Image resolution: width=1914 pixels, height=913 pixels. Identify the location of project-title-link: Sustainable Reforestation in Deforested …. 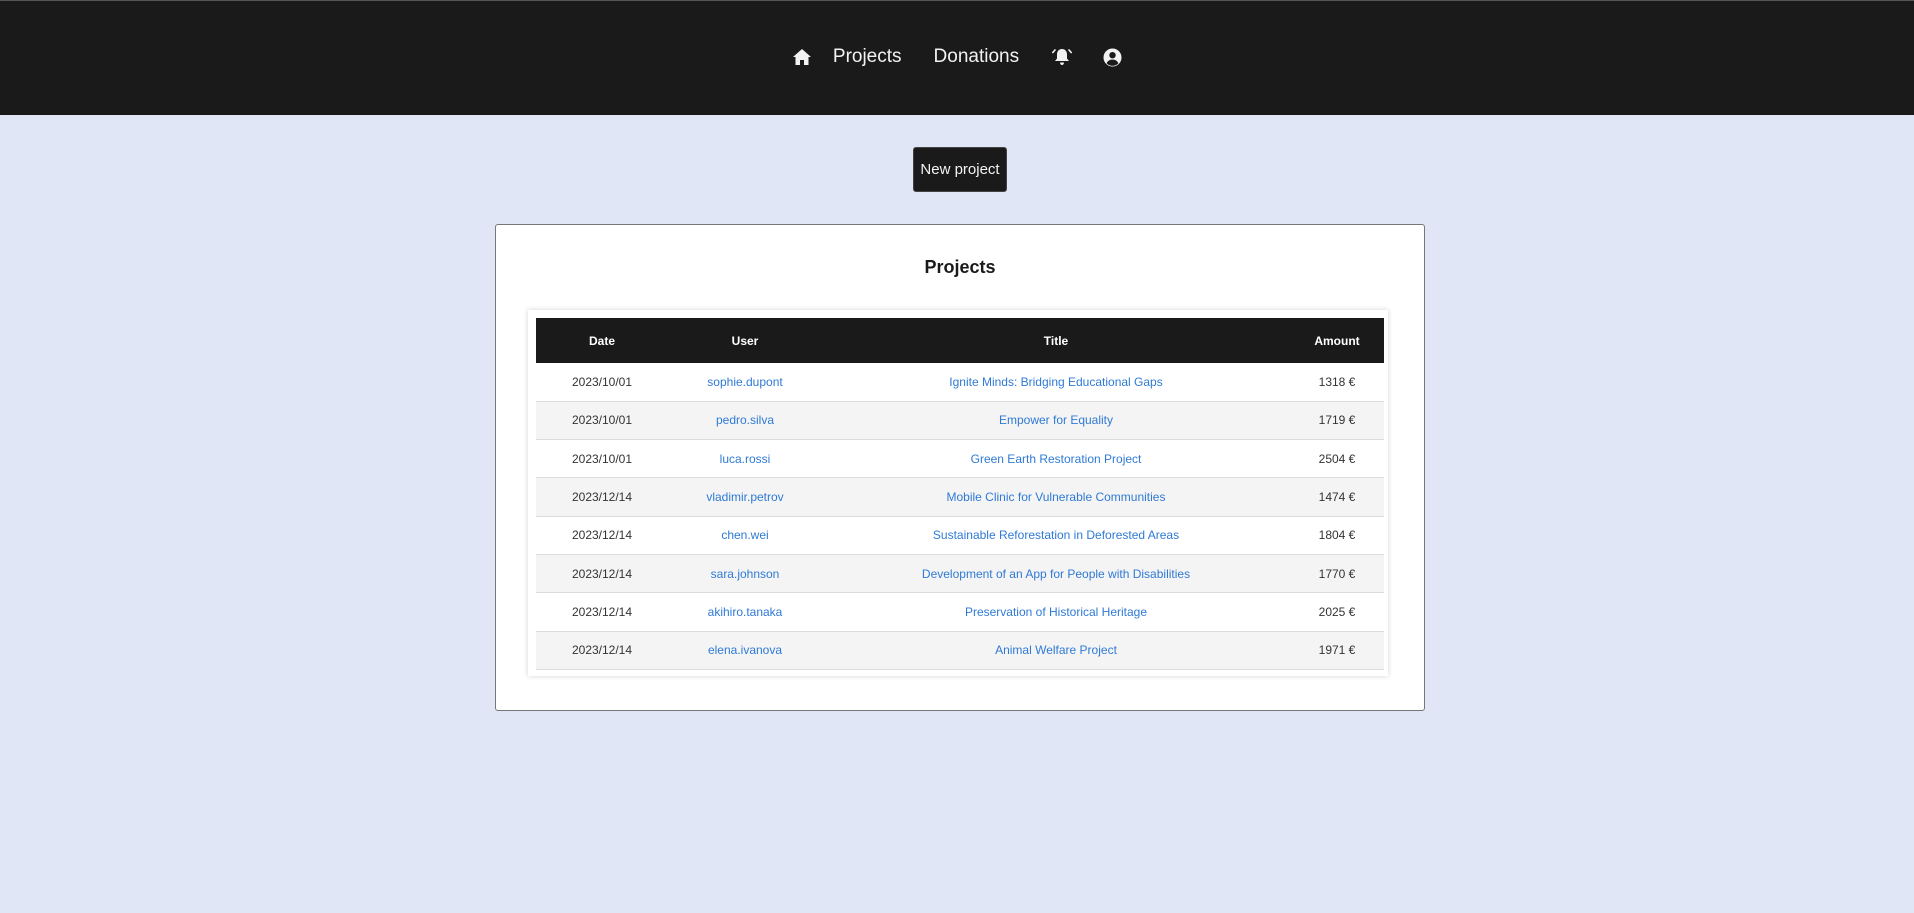
(1056, 535).